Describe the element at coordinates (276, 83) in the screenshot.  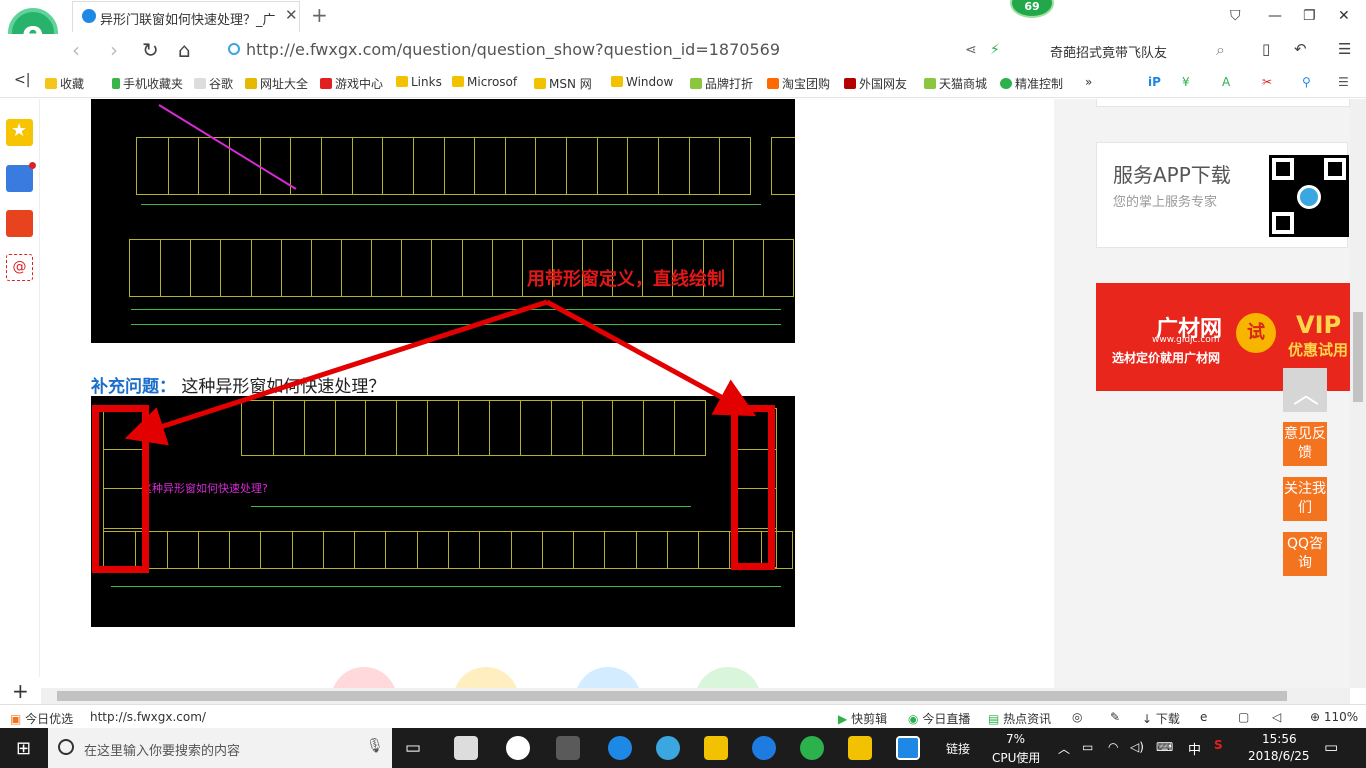
I see `bookmark-item: 网址大全` at that location.